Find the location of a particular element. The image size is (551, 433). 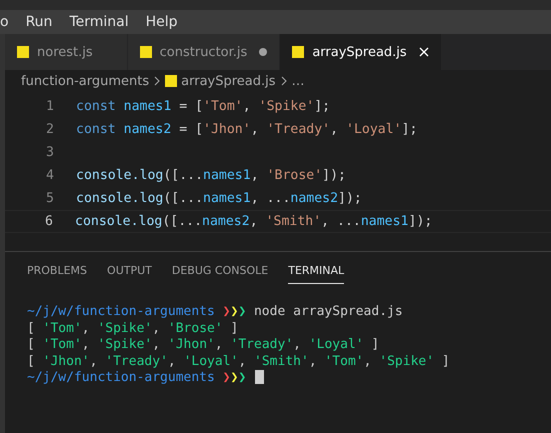

terminal-line: ~/j/w/function-arguments ❯❯❯ is located at coordinates (136, 377).